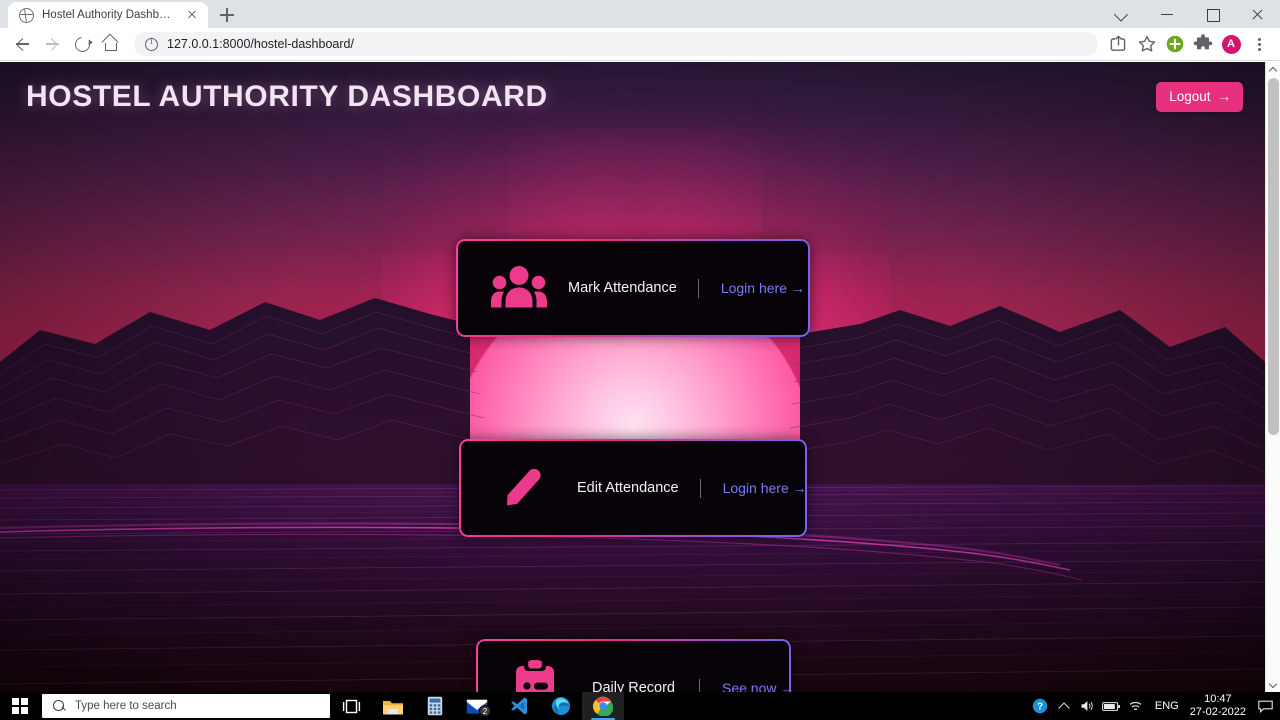  Describe the element at coordinates (1147, 44) in the screenshot. I see `bookmark-star-icon` at that location.